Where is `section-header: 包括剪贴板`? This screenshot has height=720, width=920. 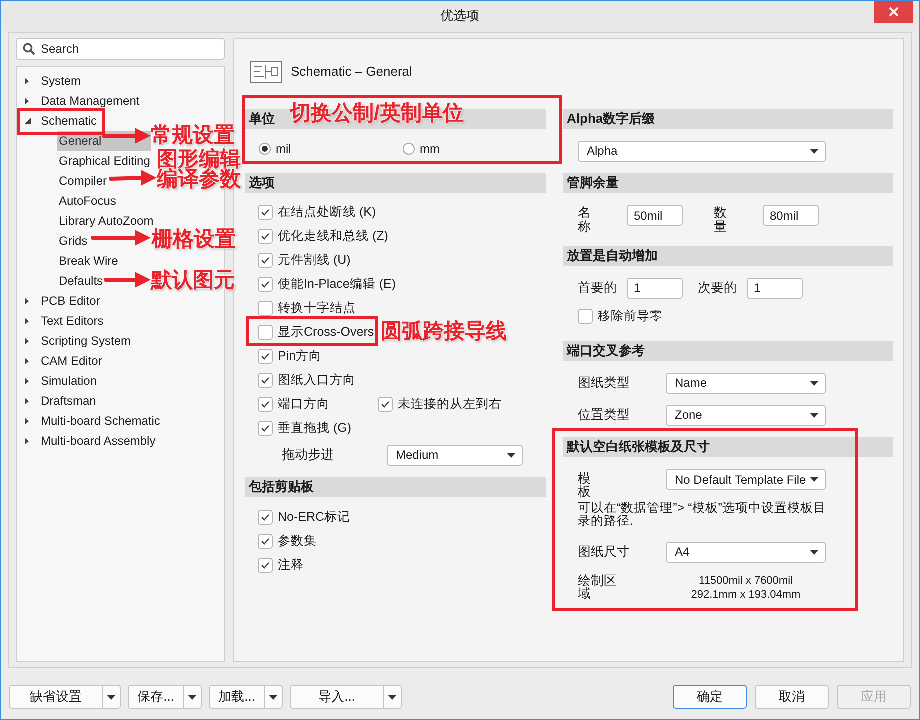 section-header: 包括剪贴板 is located at coordinates (395, 487).